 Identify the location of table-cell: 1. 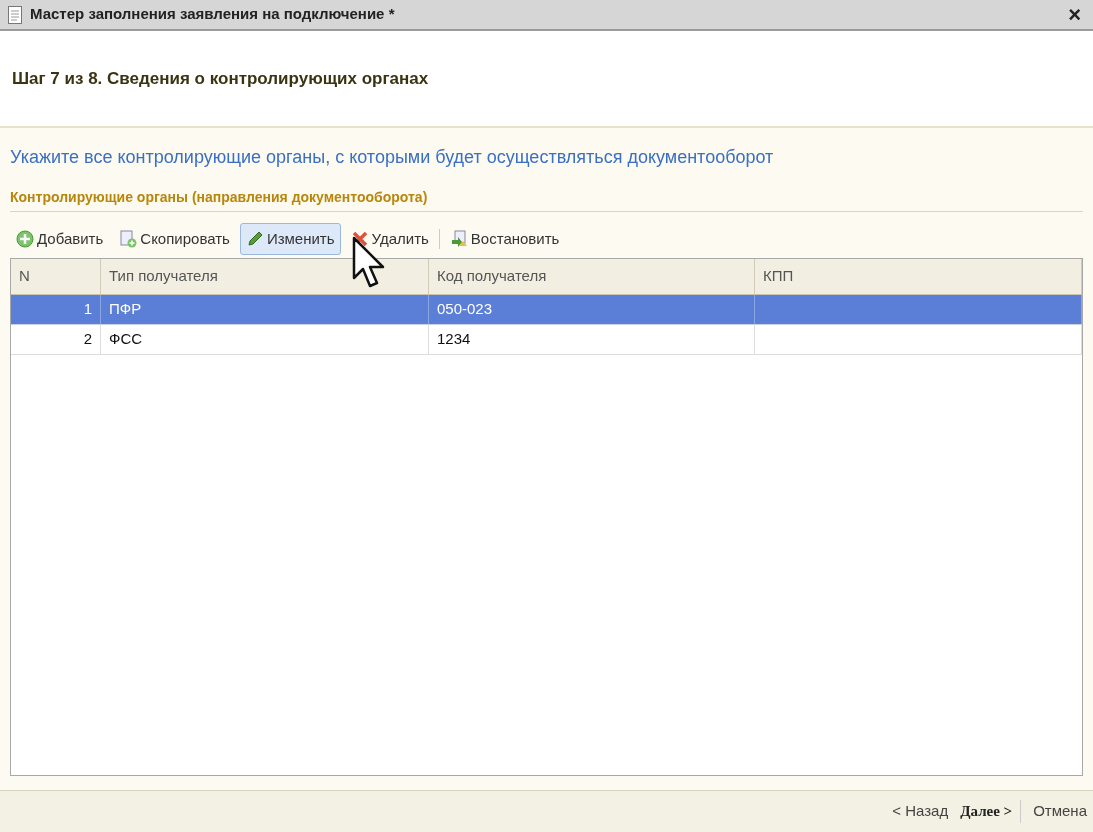
(56, 309).